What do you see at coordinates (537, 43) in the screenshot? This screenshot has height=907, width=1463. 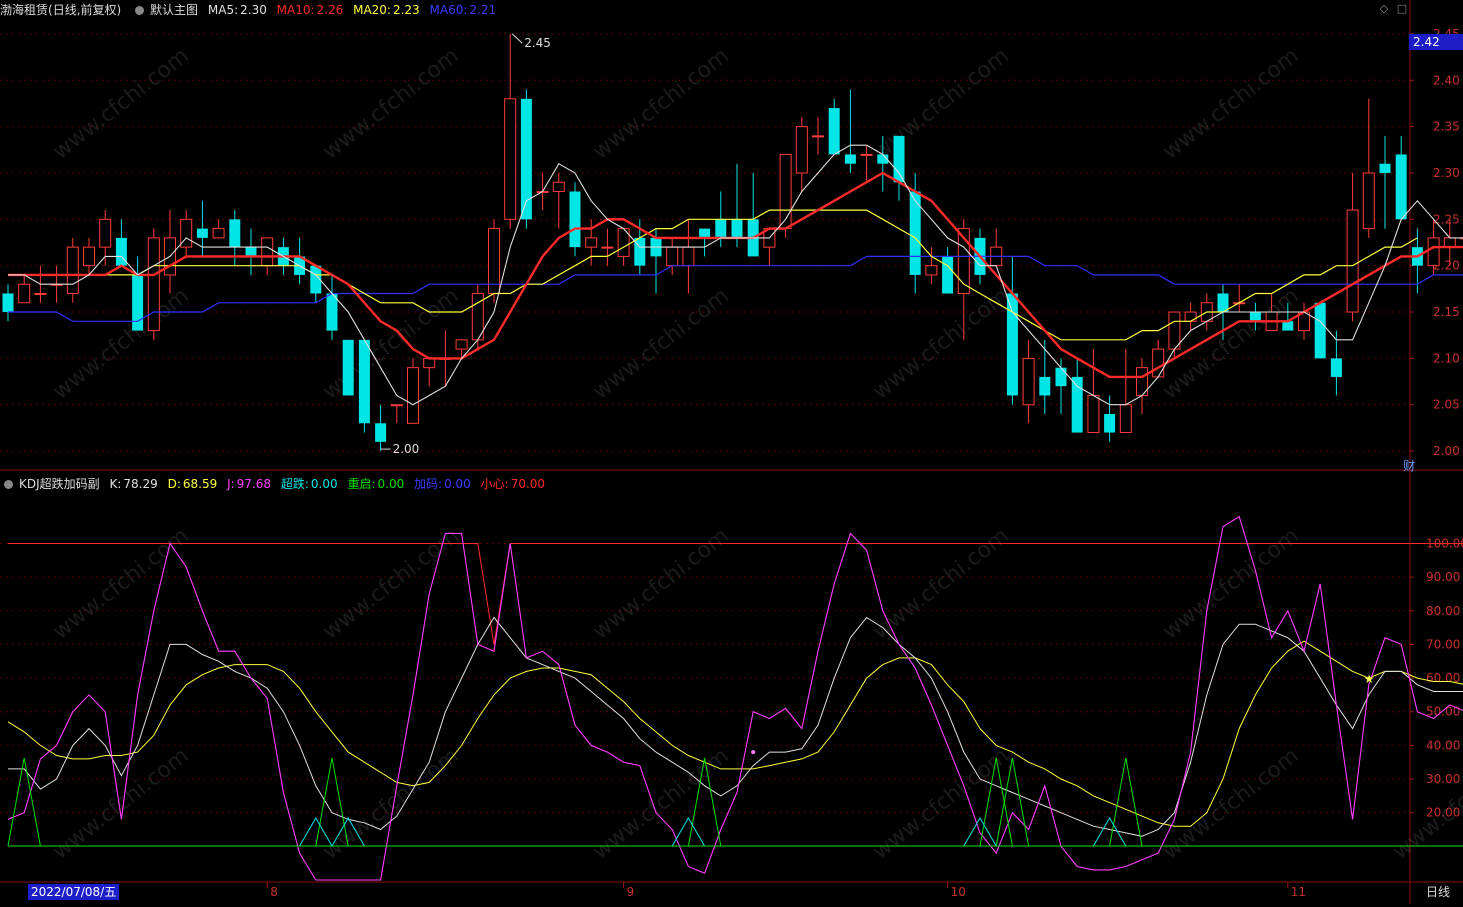 I see `high-marker-label: 2.45` at bounding box center [537, 43].